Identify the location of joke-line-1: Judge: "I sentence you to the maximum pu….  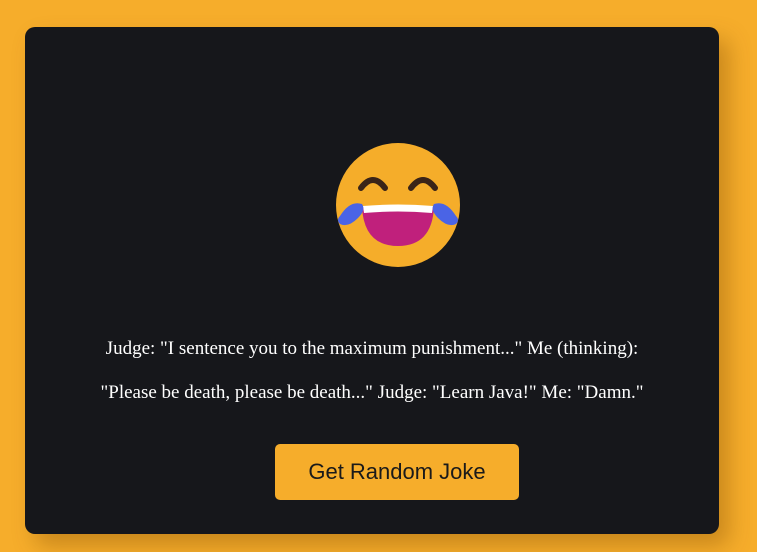
(372, 348).